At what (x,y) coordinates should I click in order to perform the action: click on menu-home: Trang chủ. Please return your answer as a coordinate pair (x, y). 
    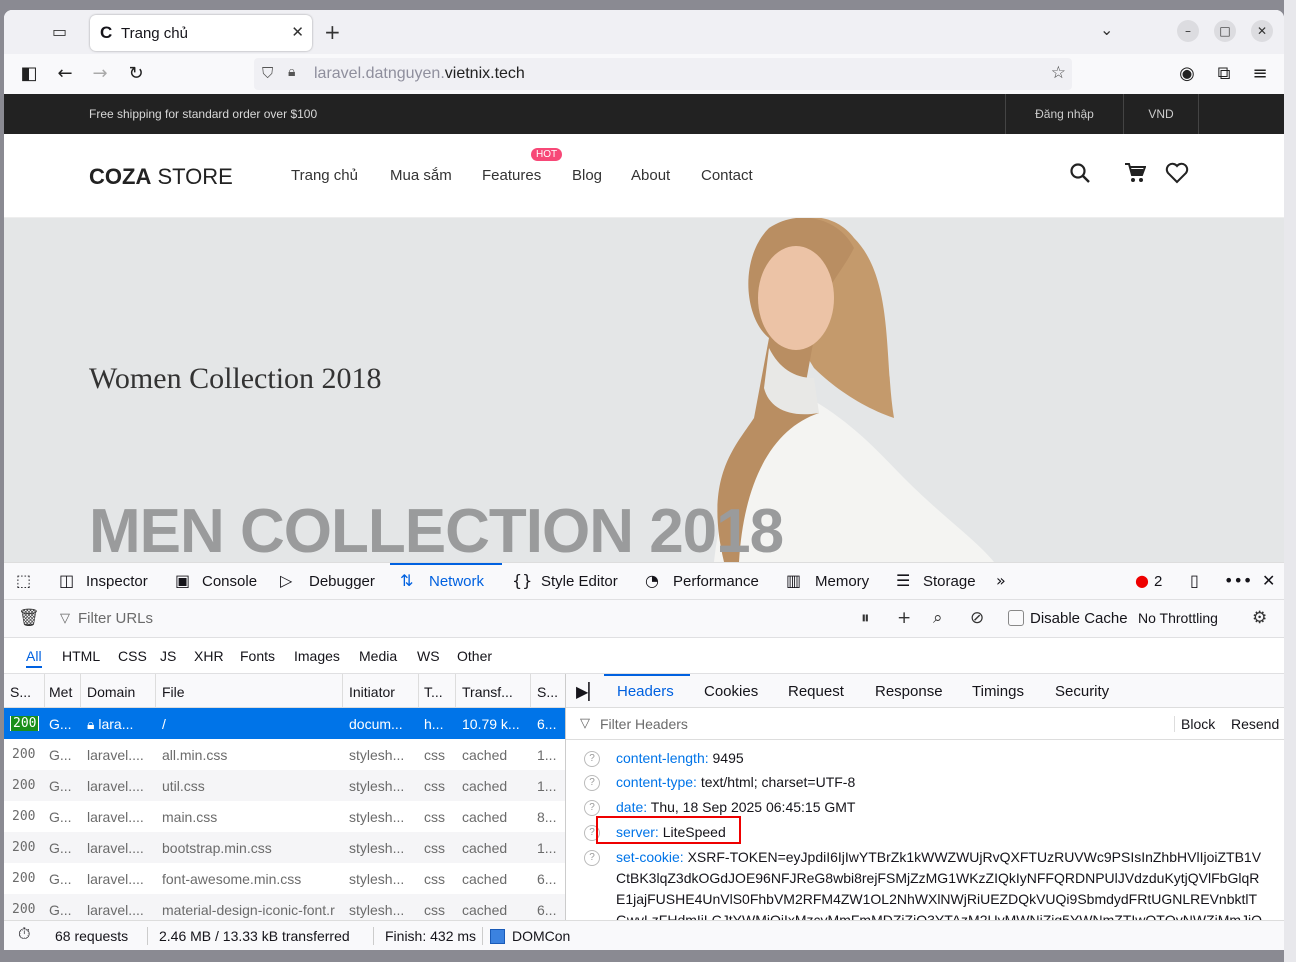
    Looking at the image, I should click on (324, 175).